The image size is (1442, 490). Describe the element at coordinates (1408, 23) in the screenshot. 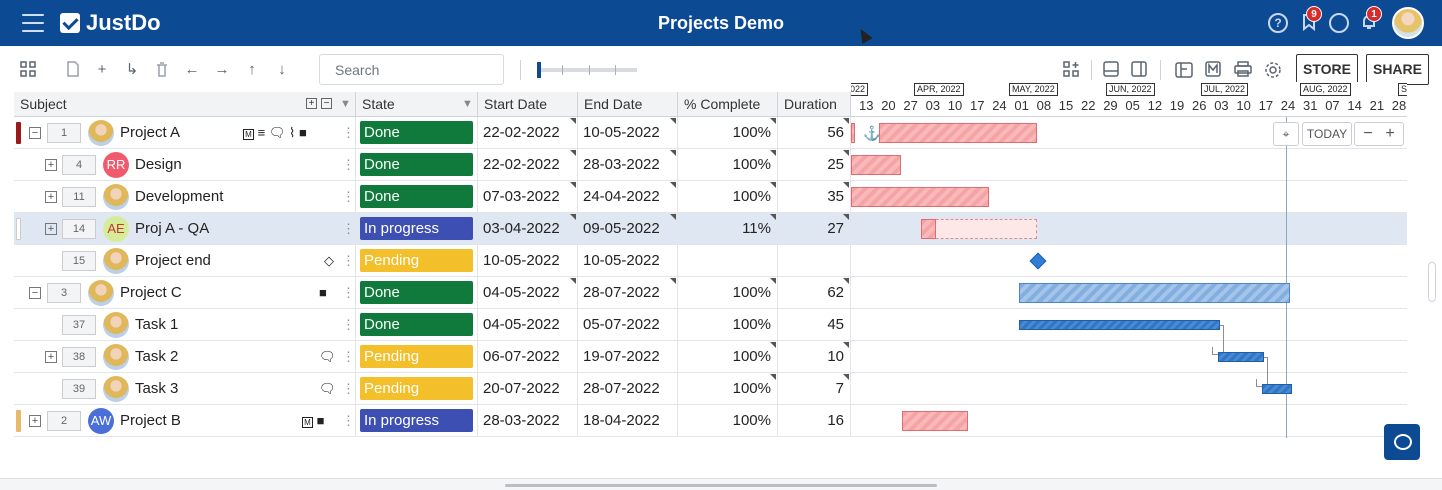

I see `user-avatar` at that location.